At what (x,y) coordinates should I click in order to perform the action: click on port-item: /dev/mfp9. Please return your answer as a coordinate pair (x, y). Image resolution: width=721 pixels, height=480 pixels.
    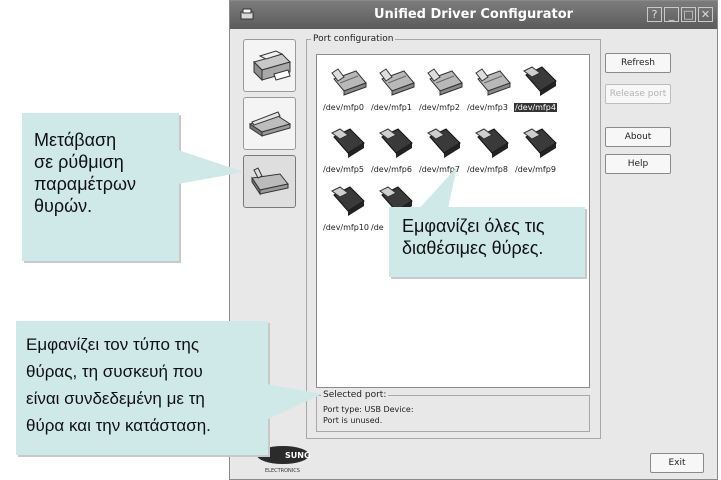
    Looking at the image, I should click on (542, 152).